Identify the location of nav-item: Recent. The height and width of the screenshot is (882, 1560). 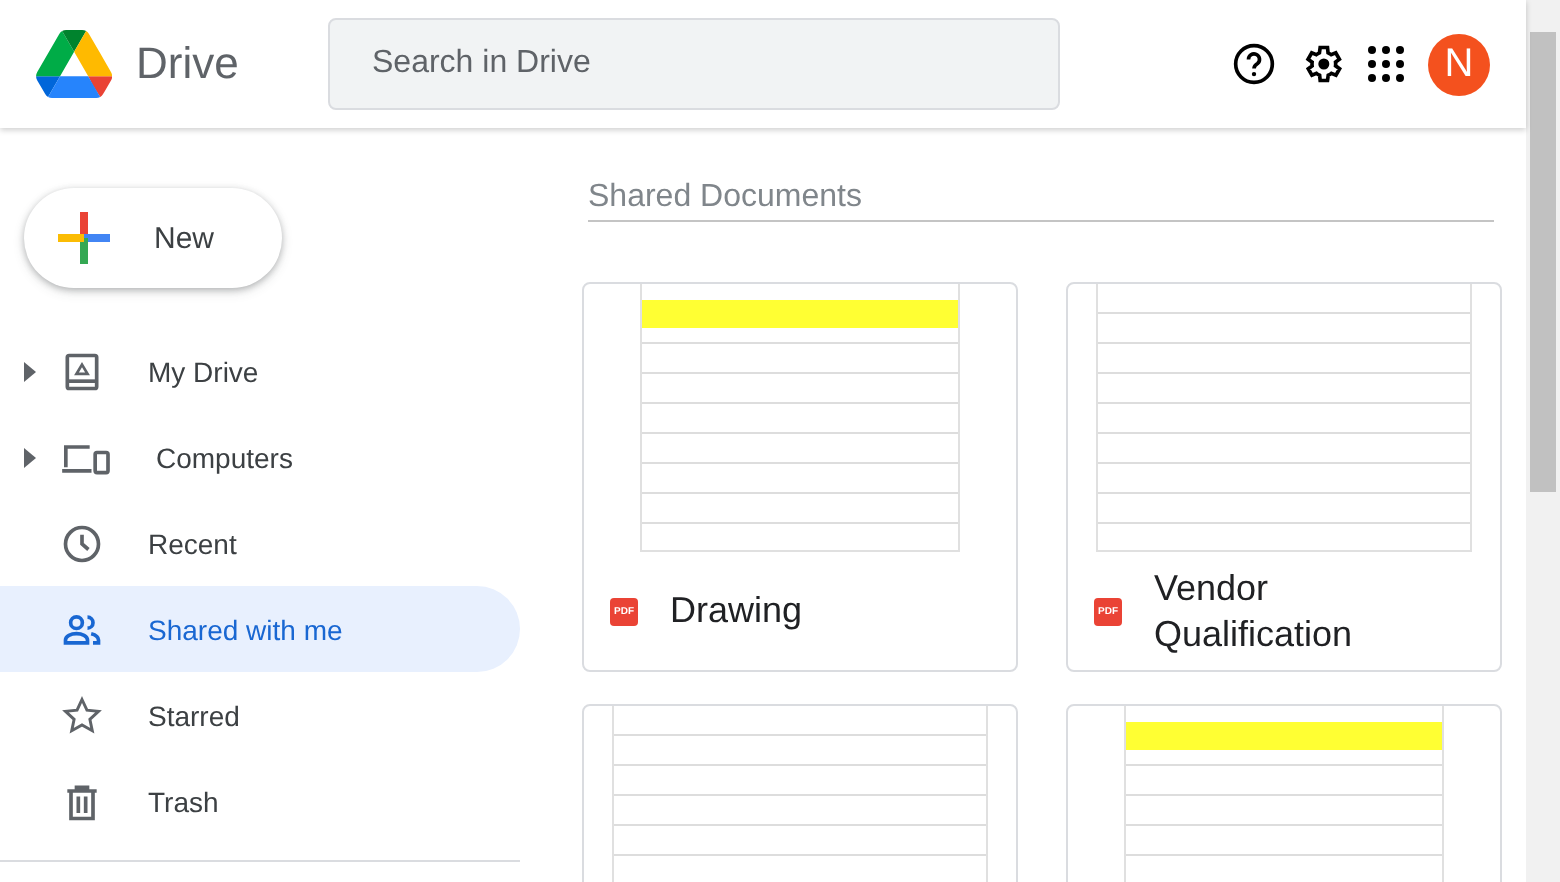
(260, 543).